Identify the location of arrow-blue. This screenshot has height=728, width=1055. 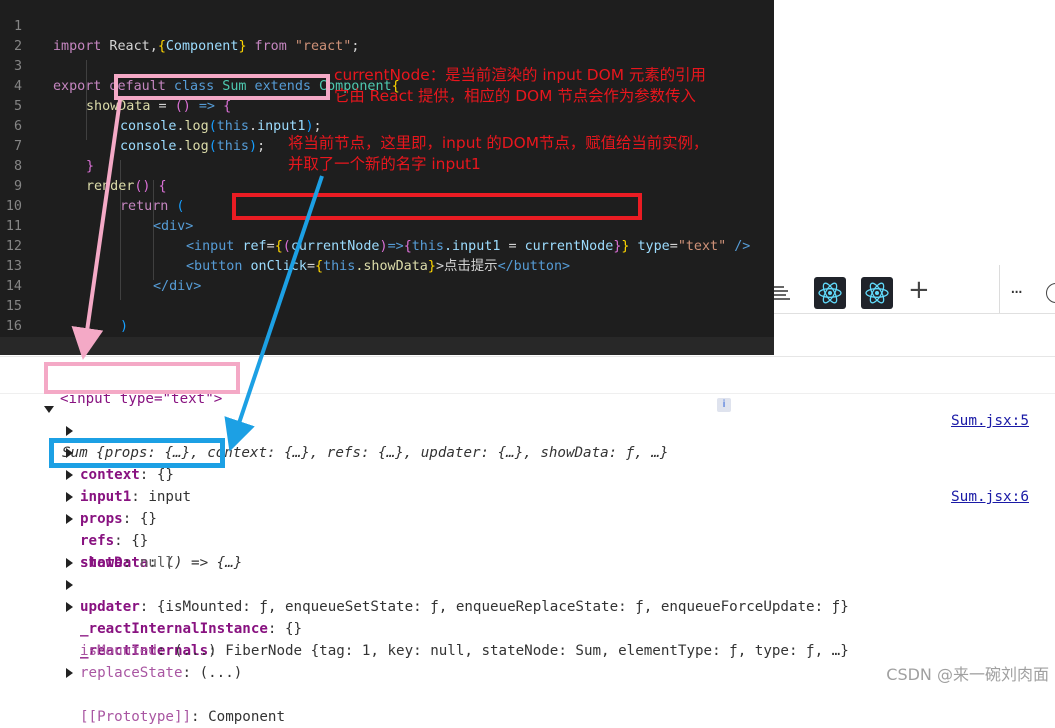
(274, 313).